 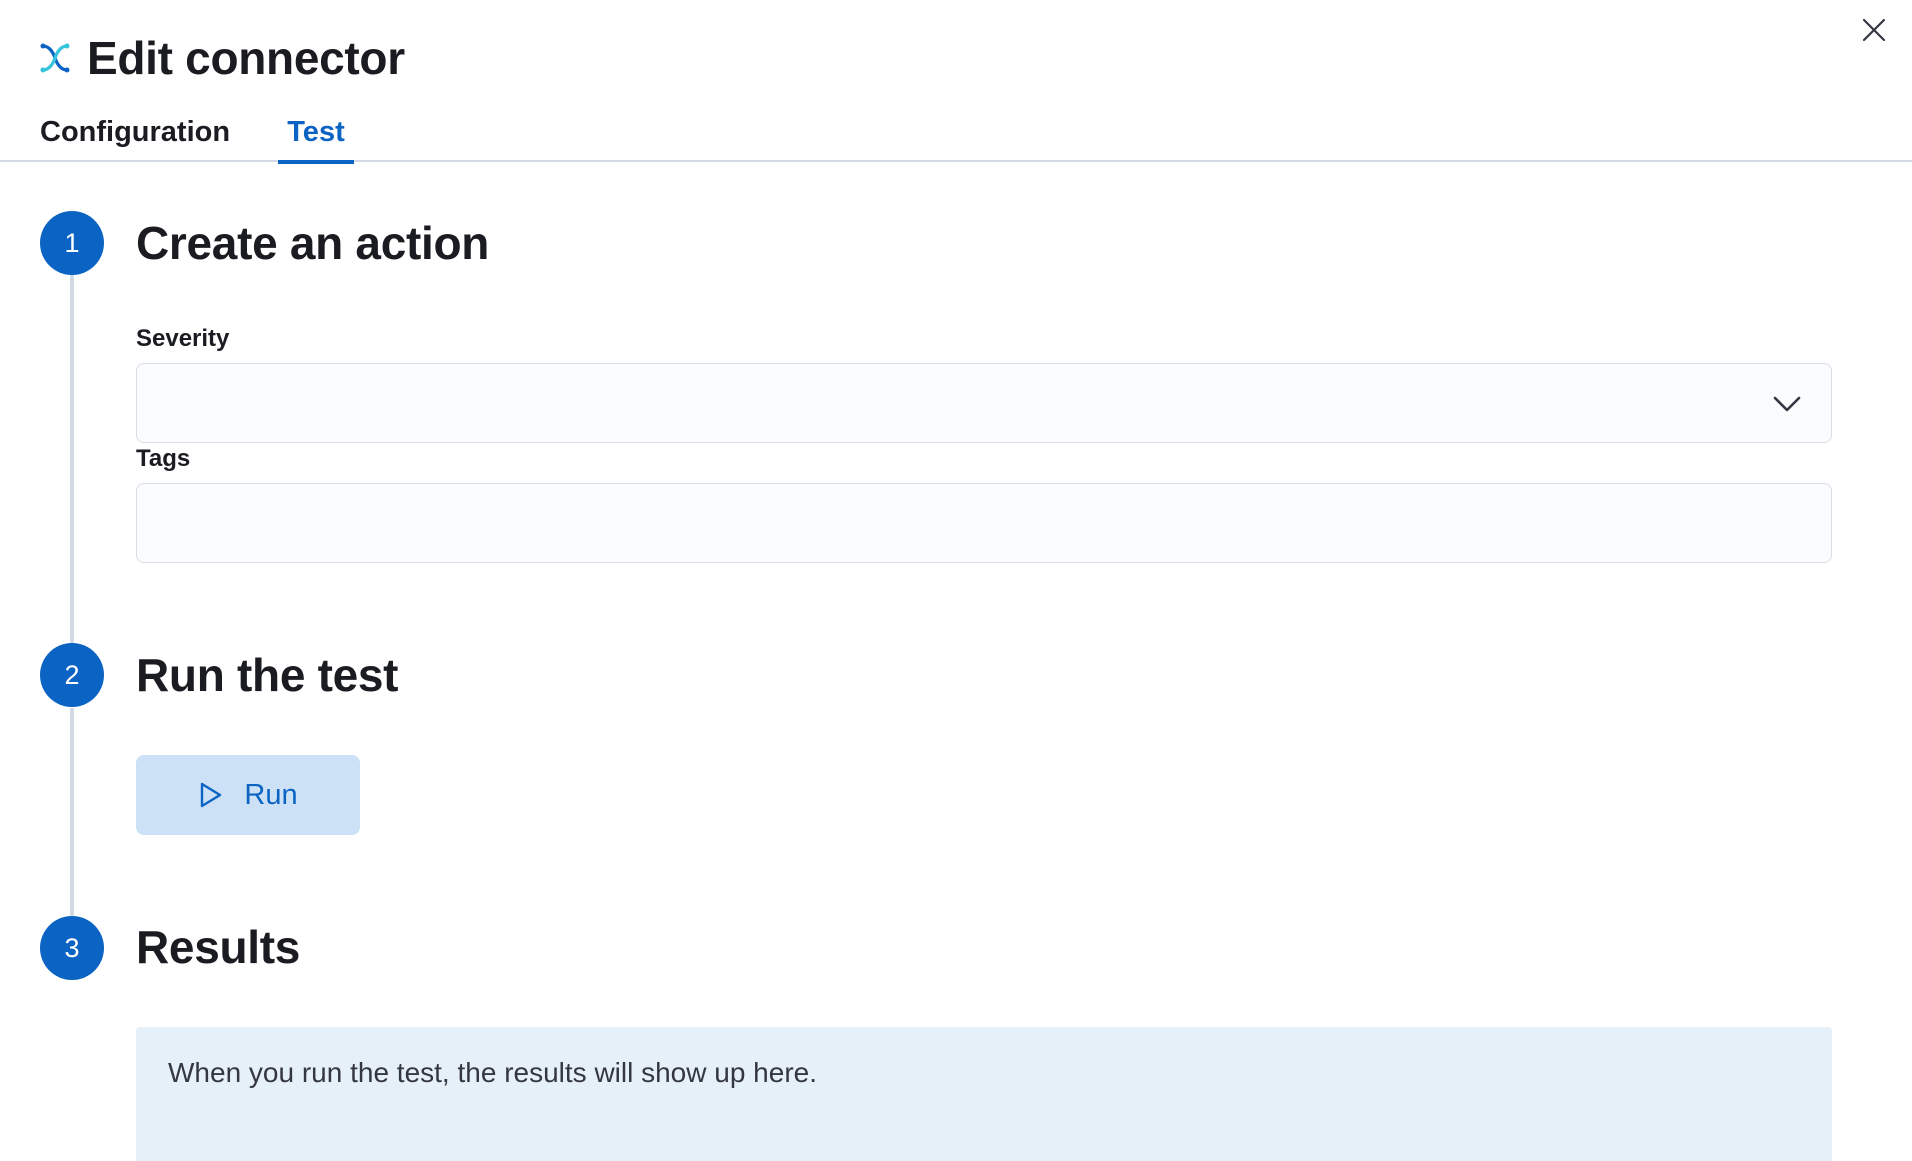 What do you see at coordinates (218, 947) in the screenshot?
I see `step-title-results: Results` at bounding box center [218, 947].